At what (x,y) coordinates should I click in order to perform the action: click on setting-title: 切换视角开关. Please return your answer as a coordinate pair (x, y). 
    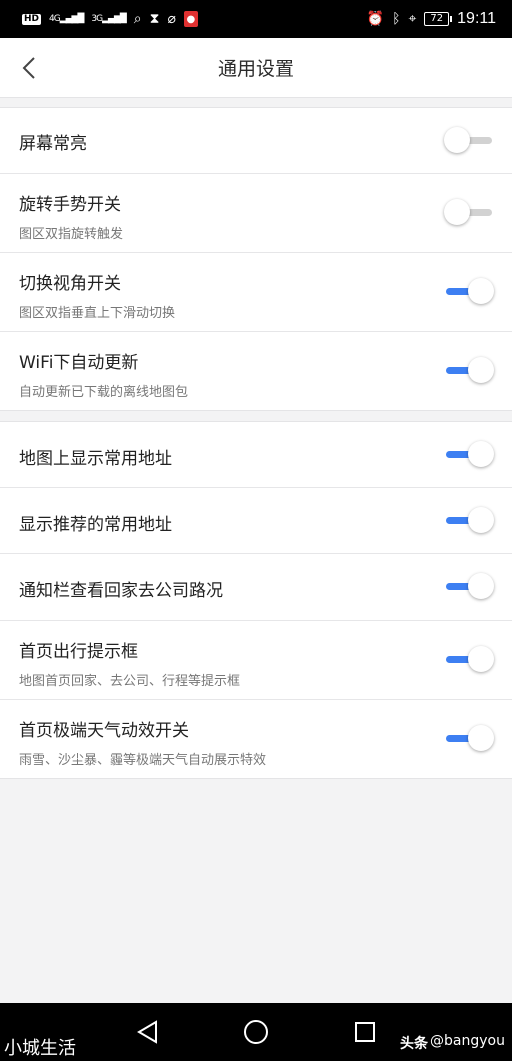
    Looking at the image, I should click on (70, 284).